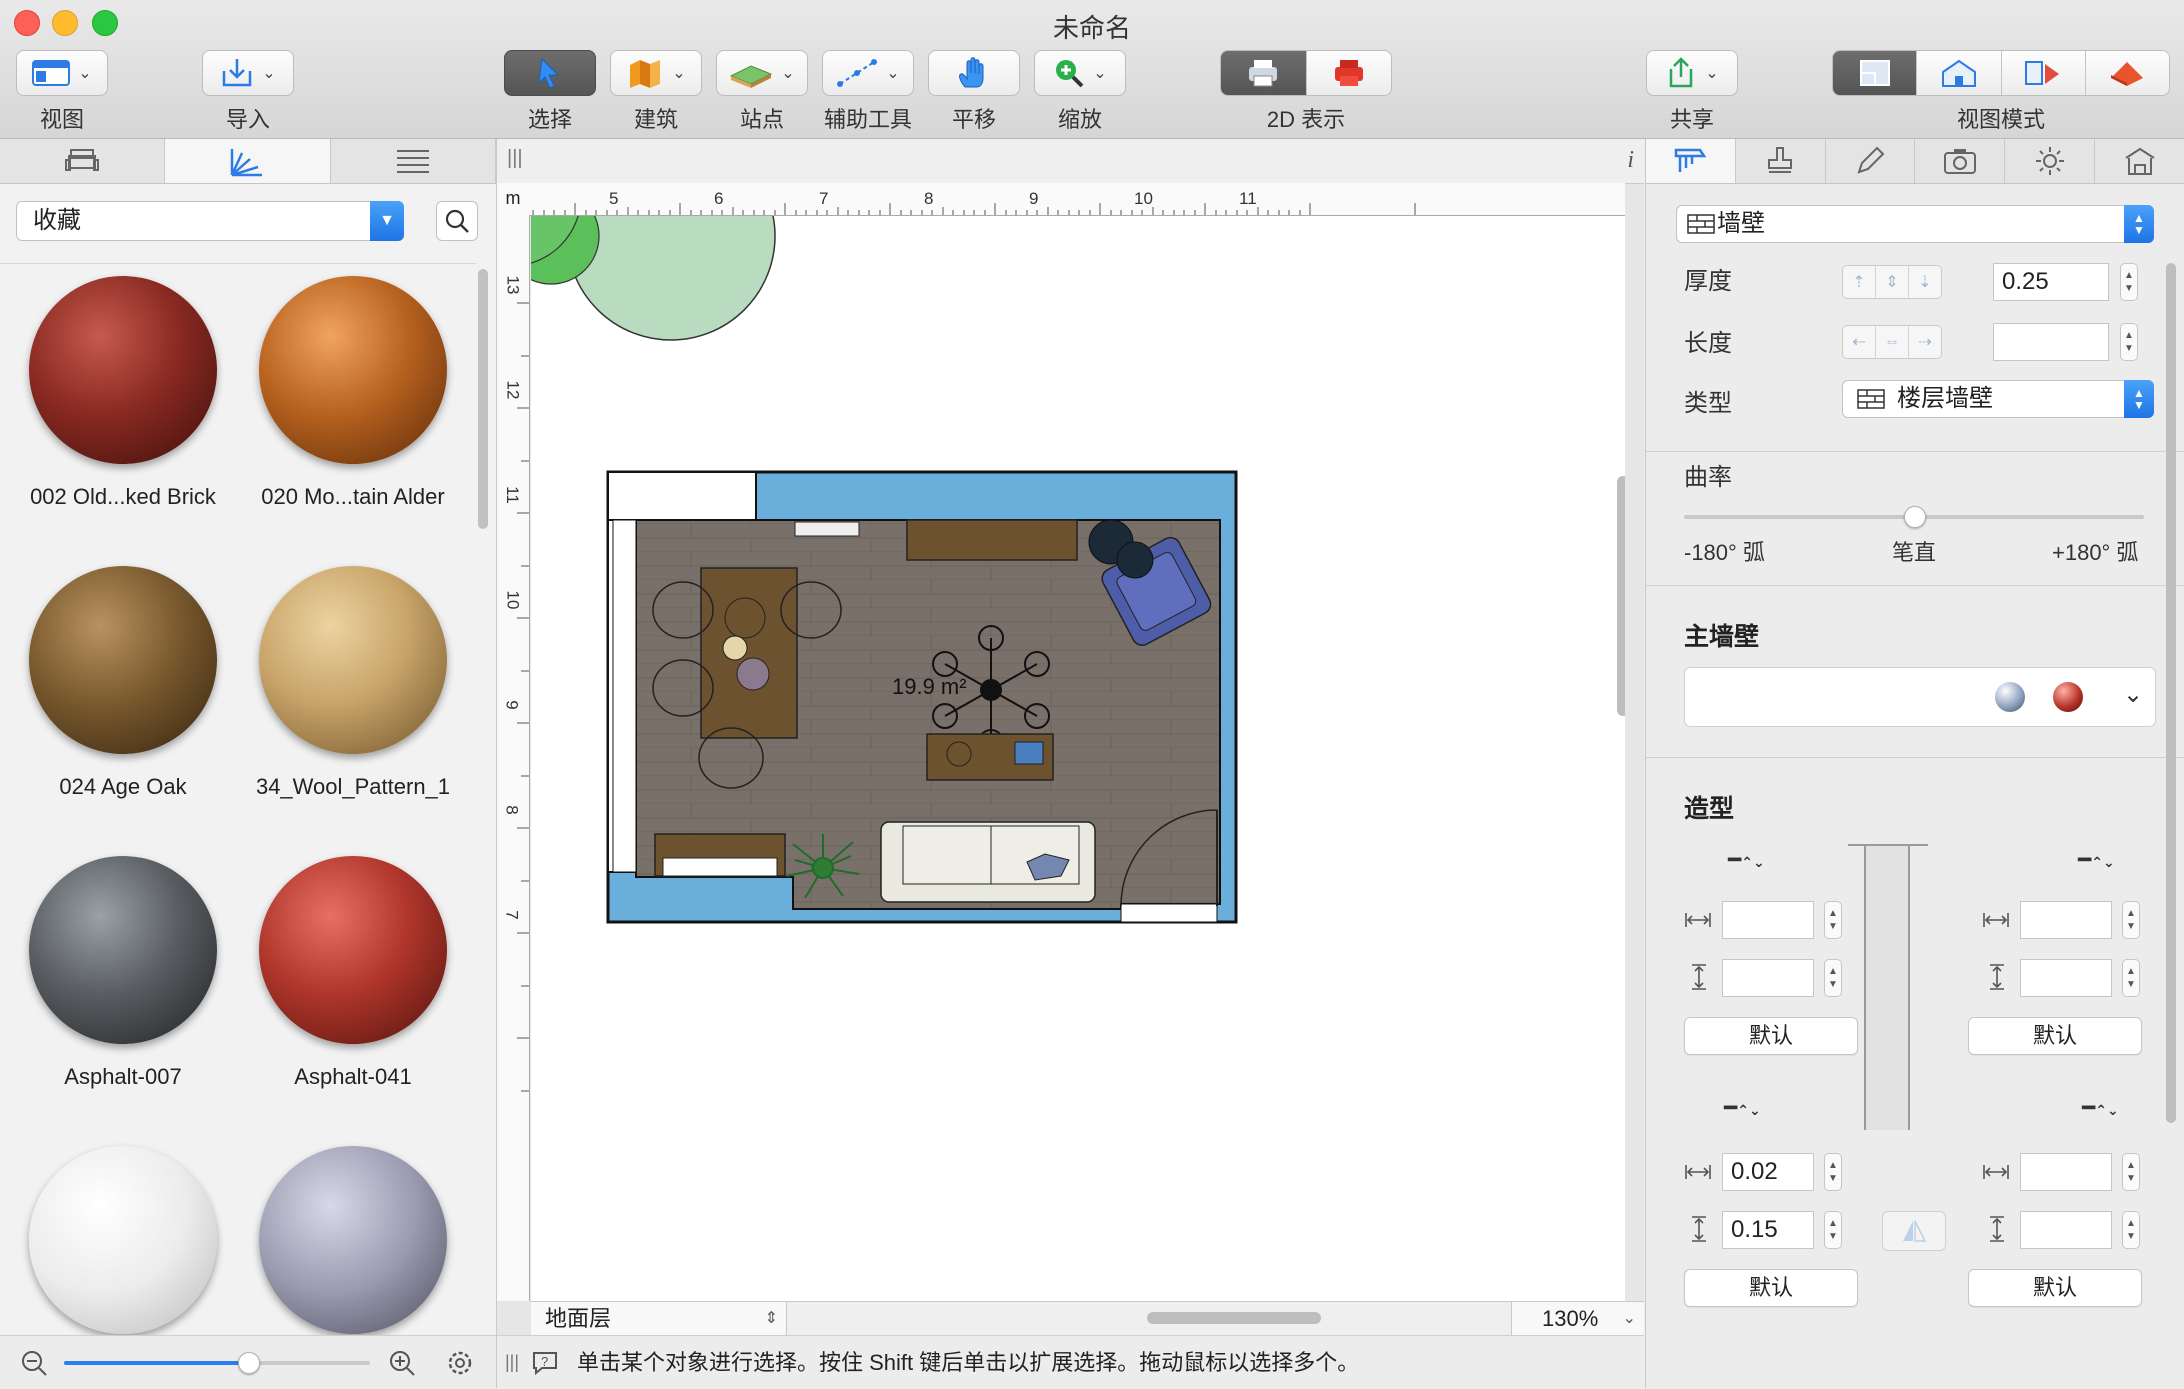  Describe the element at coordinates (123, 973) in the screenshot. I see `material-tile: Asphalt-007` at that location.